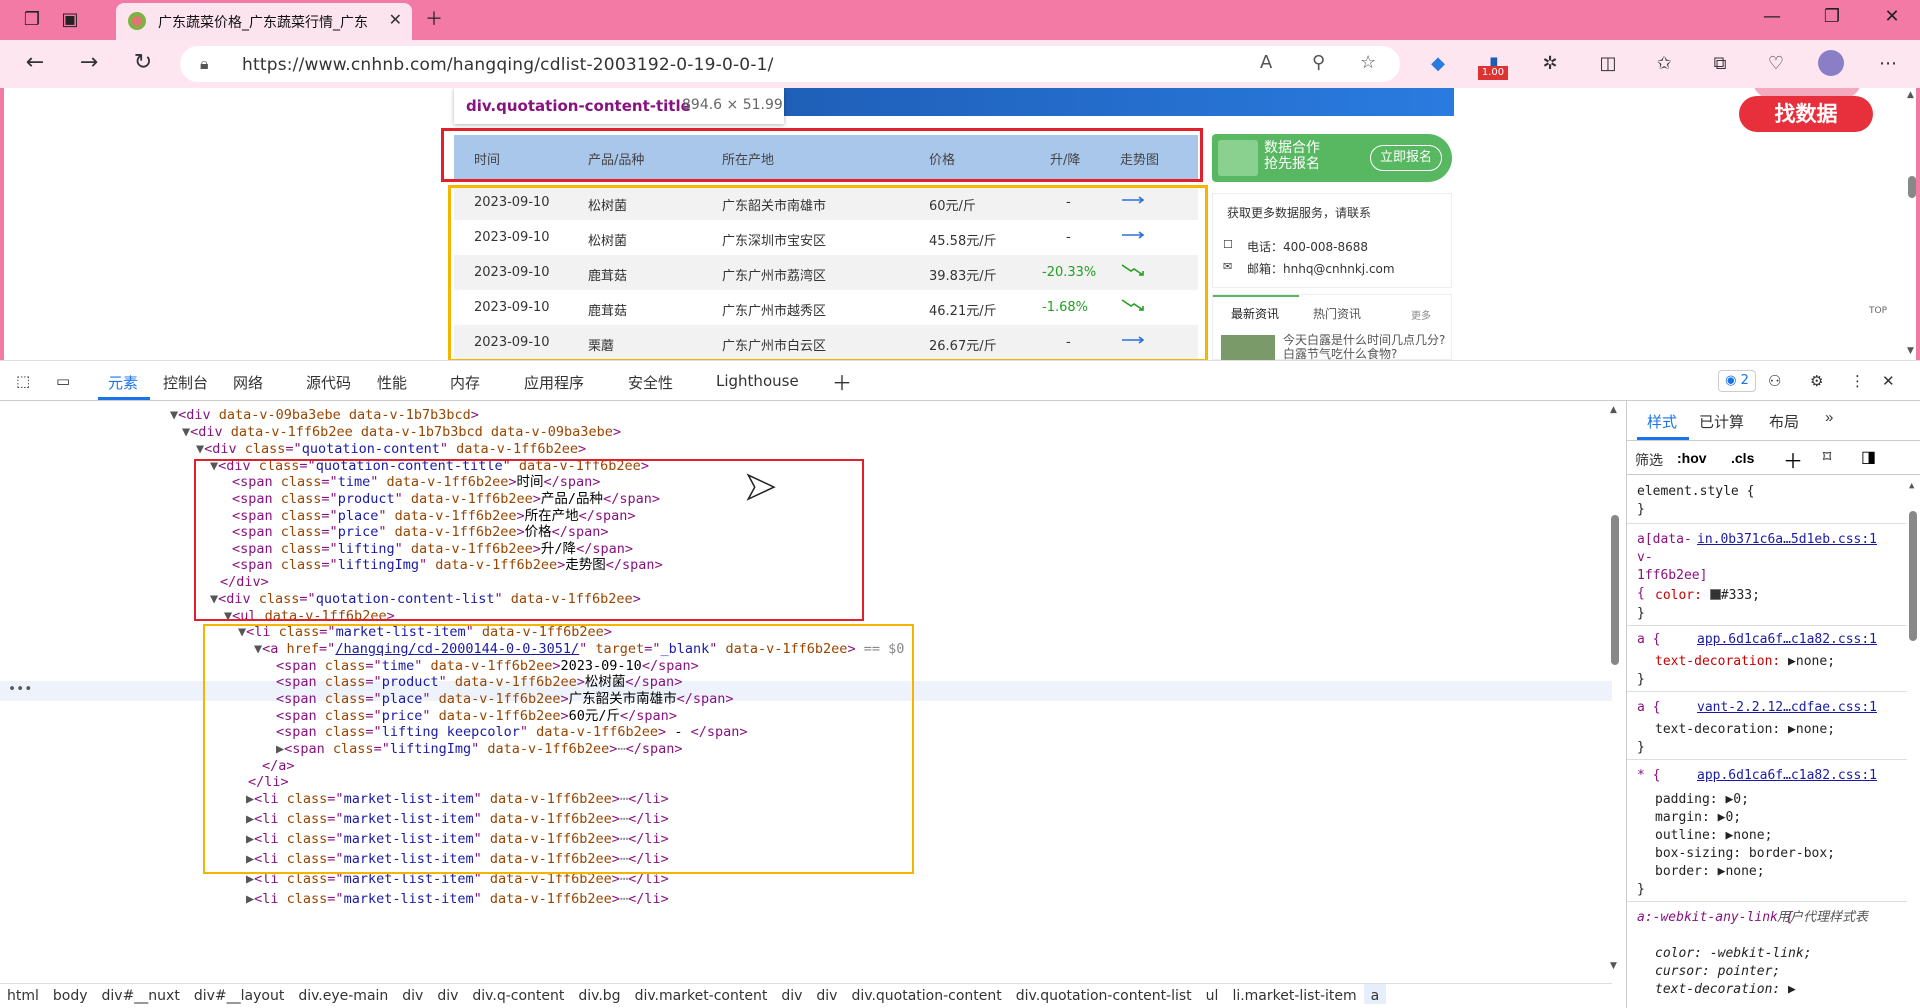 This screenshot has width=1920, height=1008. Describe the element at coordinates (1406, 158) in the screenshot. I see `signup-button: 立即报名` at that location.